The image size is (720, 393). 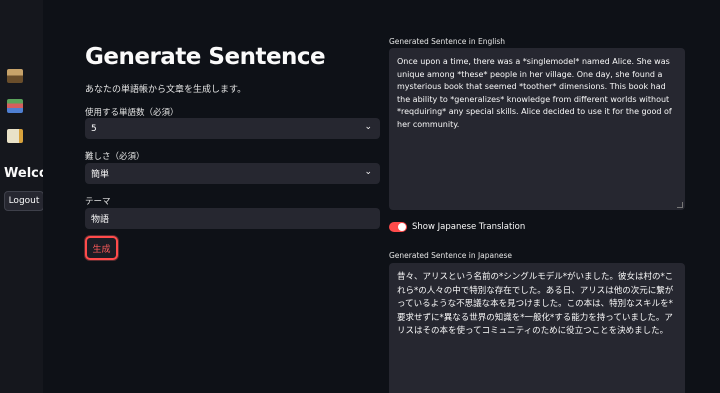 I want to click on logout-button: Logout, so click(x=23, y=201).